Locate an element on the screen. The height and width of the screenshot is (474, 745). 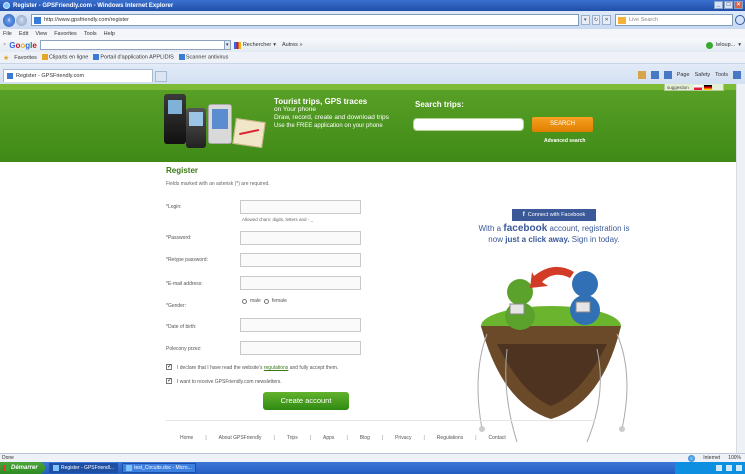
referral-field is located at coordinates (300, 348).